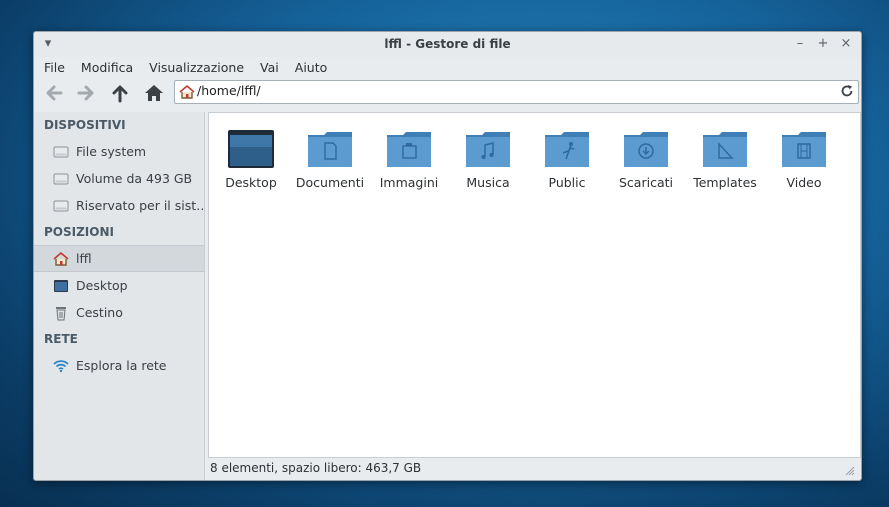 This screenshot has height=507, width=889. What do you see at coordinates (447, 67) in the screenshot?
I see `menu-bar: File Modifica Visualizzazione Vai Aiuto` at bounding box center [447, 67].